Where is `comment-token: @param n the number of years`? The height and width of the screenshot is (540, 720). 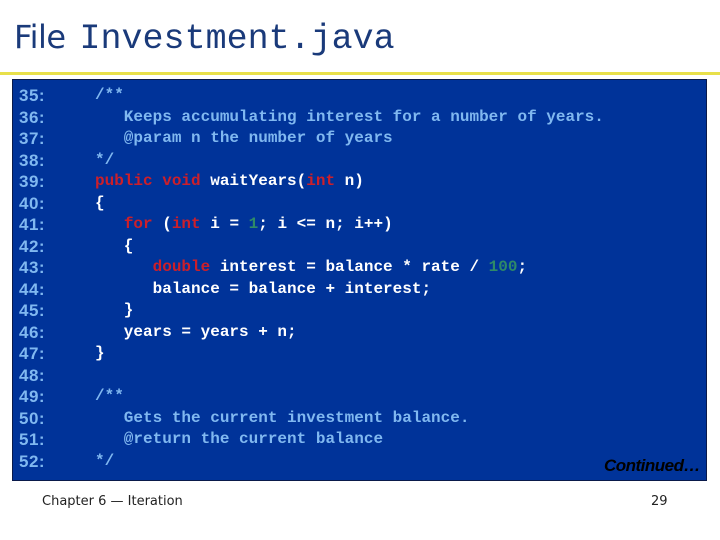
comment-token: @param n the number of years is located at coordinates (244, 138).